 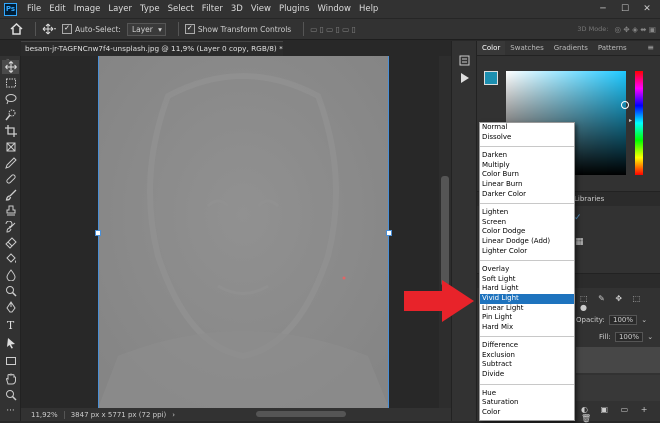 What do you see at coordinates (49, 29) in the screenshot?
I see `move-tool-preset-icon` at bounding box center [49, 29].